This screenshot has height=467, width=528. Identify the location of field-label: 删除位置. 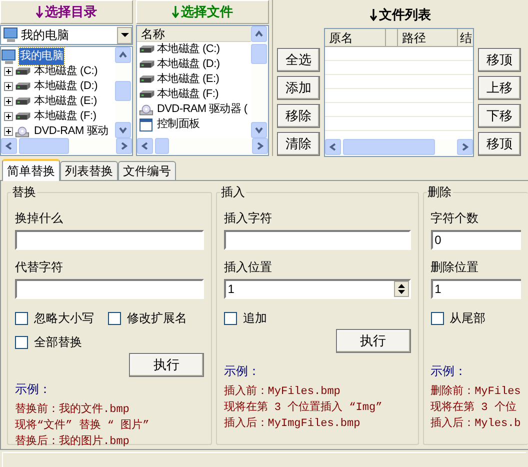
(455, 267).